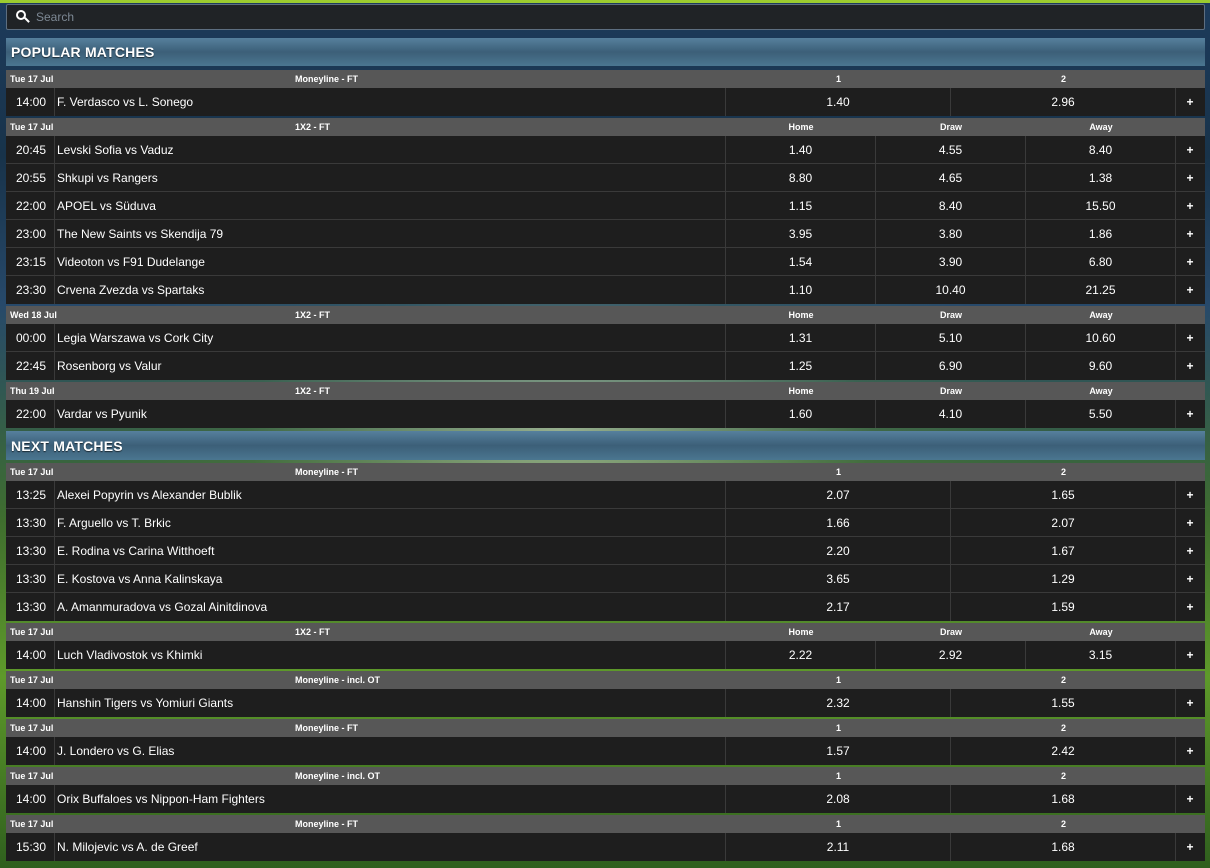 Image resolution: width=1210 pixels, height=868 pixels. I want to click on odds-button: 3.80, so click(951, 233).